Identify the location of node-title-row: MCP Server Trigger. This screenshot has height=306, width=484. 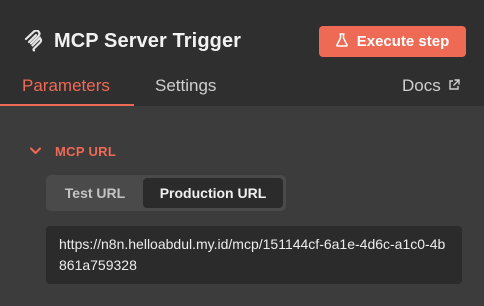
(131, 41).